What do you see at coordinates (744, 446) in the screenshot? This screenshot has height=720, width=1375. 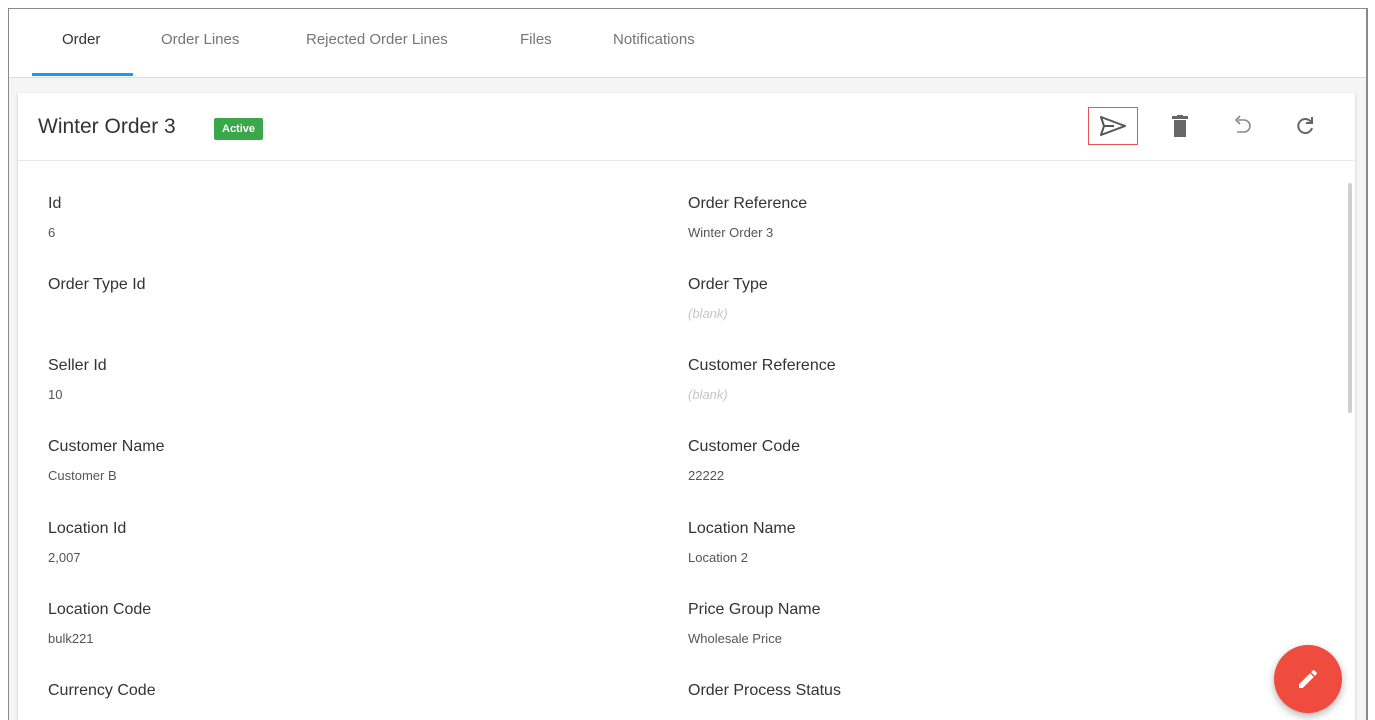 I see `field-label: Customer Code` at bounding box center [744, 446].